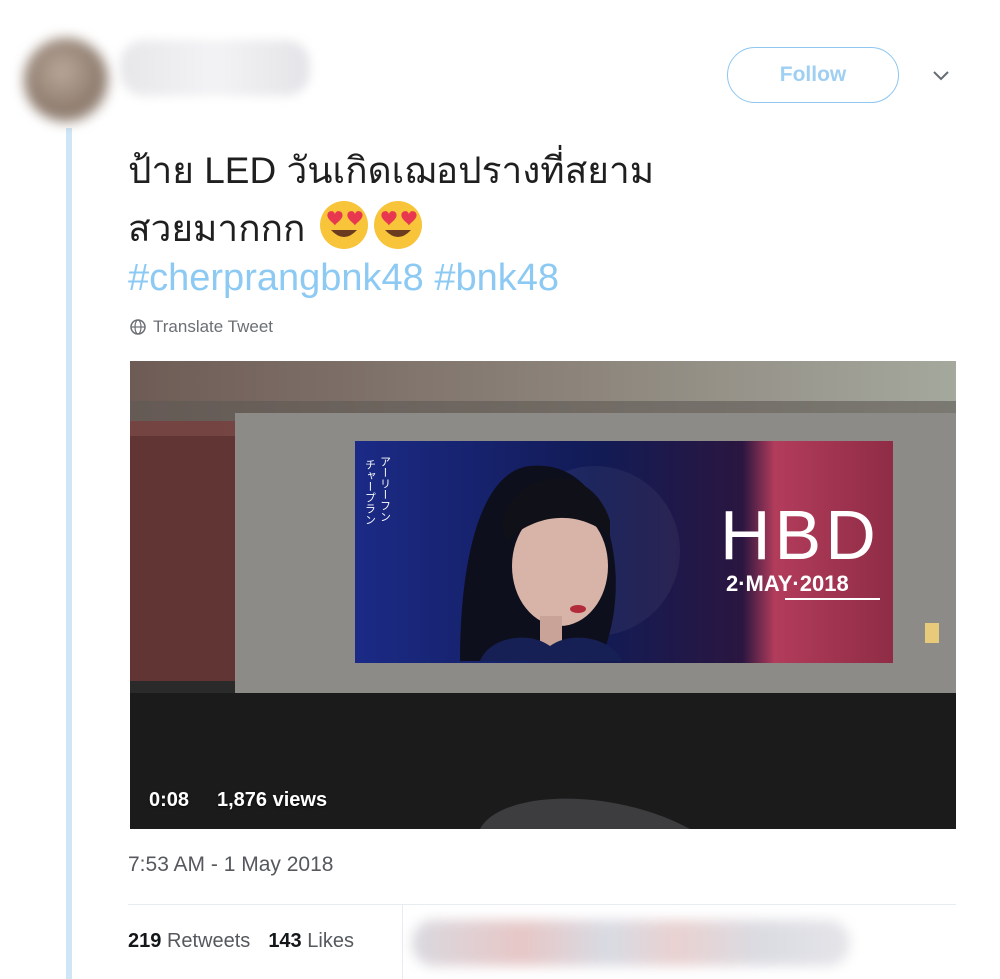 This screenshot has height=979, width=1000. Describe the element at coordinates (138, 327) in the screenshot. I see `globe-icon` at that location.